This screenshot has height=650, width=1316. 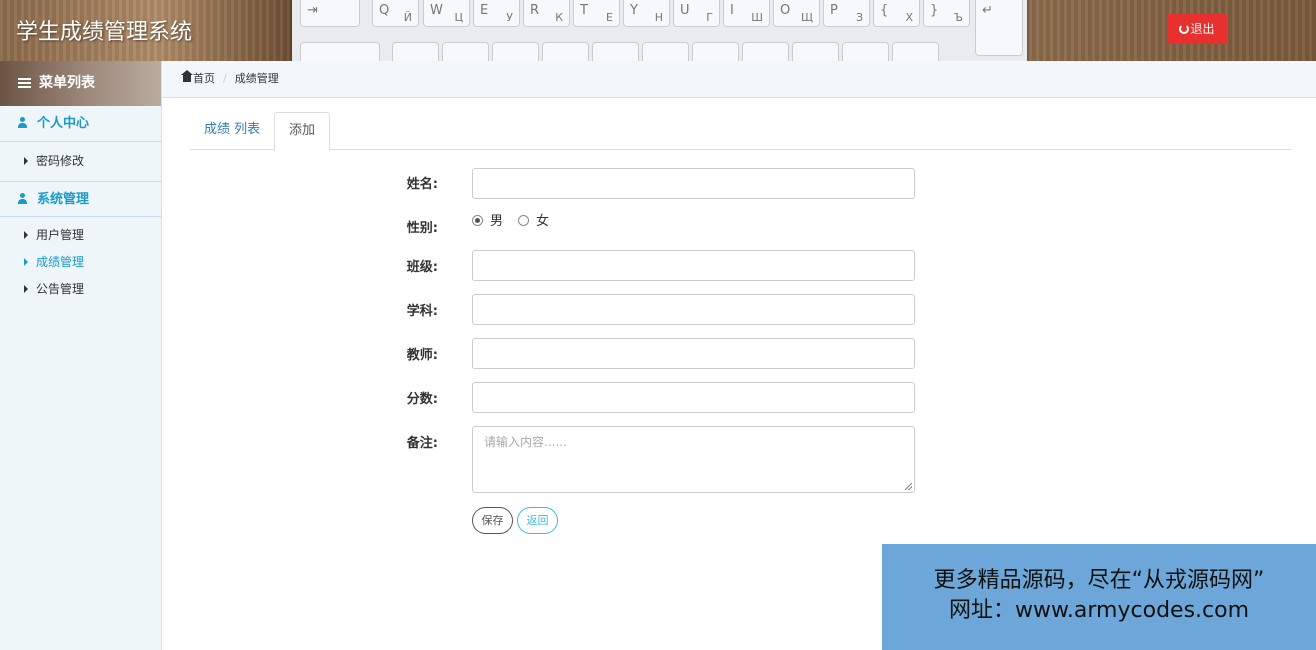 I want to click on gender-female-label: 女, so click(x=543, y=221).